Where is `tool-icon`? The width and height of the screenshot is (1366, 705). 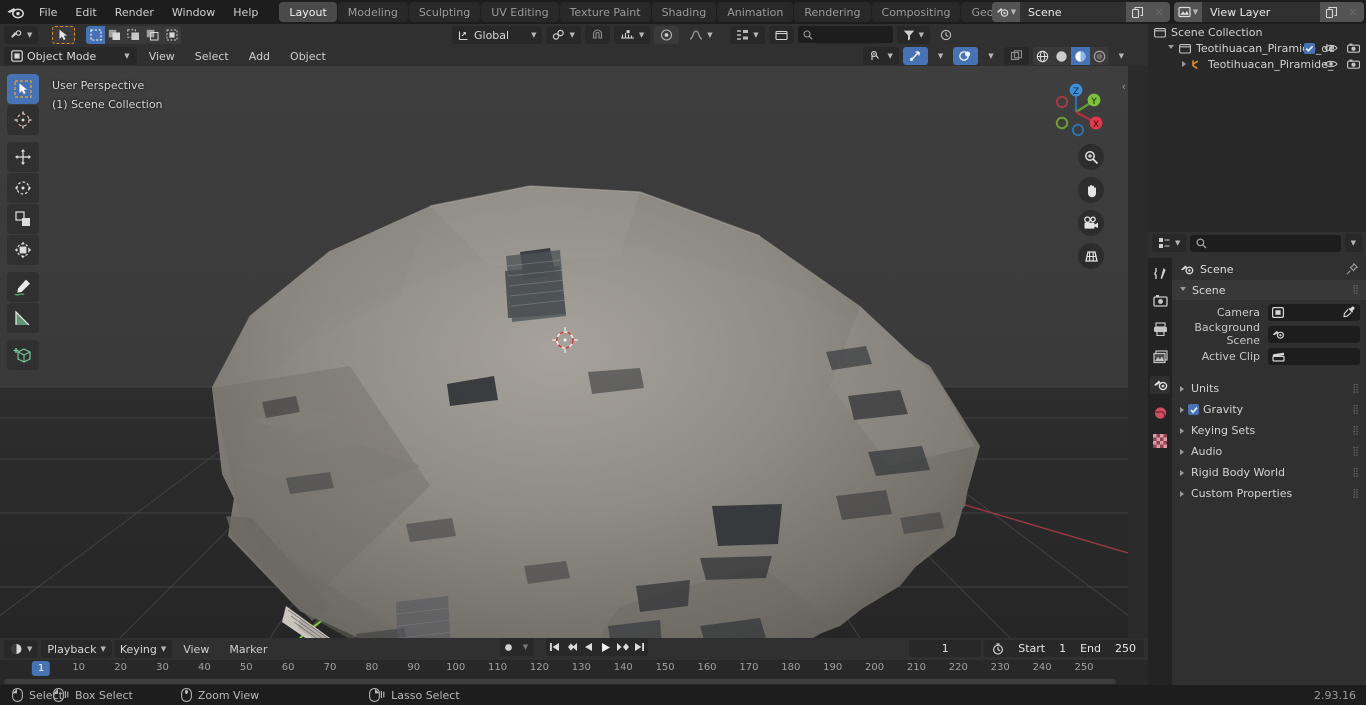
tool-icon is located at coordinates (1160, 273).